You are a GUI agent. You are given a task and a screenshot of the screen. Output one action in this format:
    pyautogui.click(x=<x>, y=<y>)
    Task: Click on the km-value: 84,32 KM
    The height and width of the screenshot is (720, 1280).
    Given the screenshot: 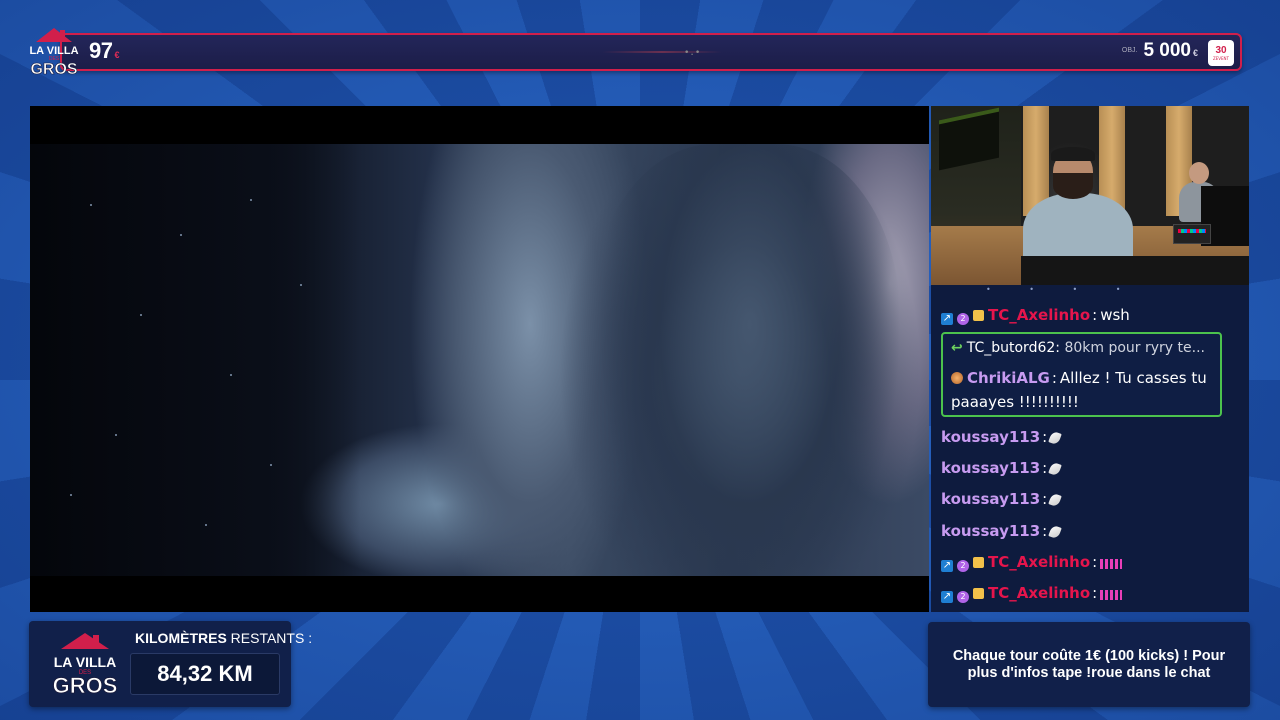 What is the action you would take?
    pyautogui.click(x=205, y=673)
    